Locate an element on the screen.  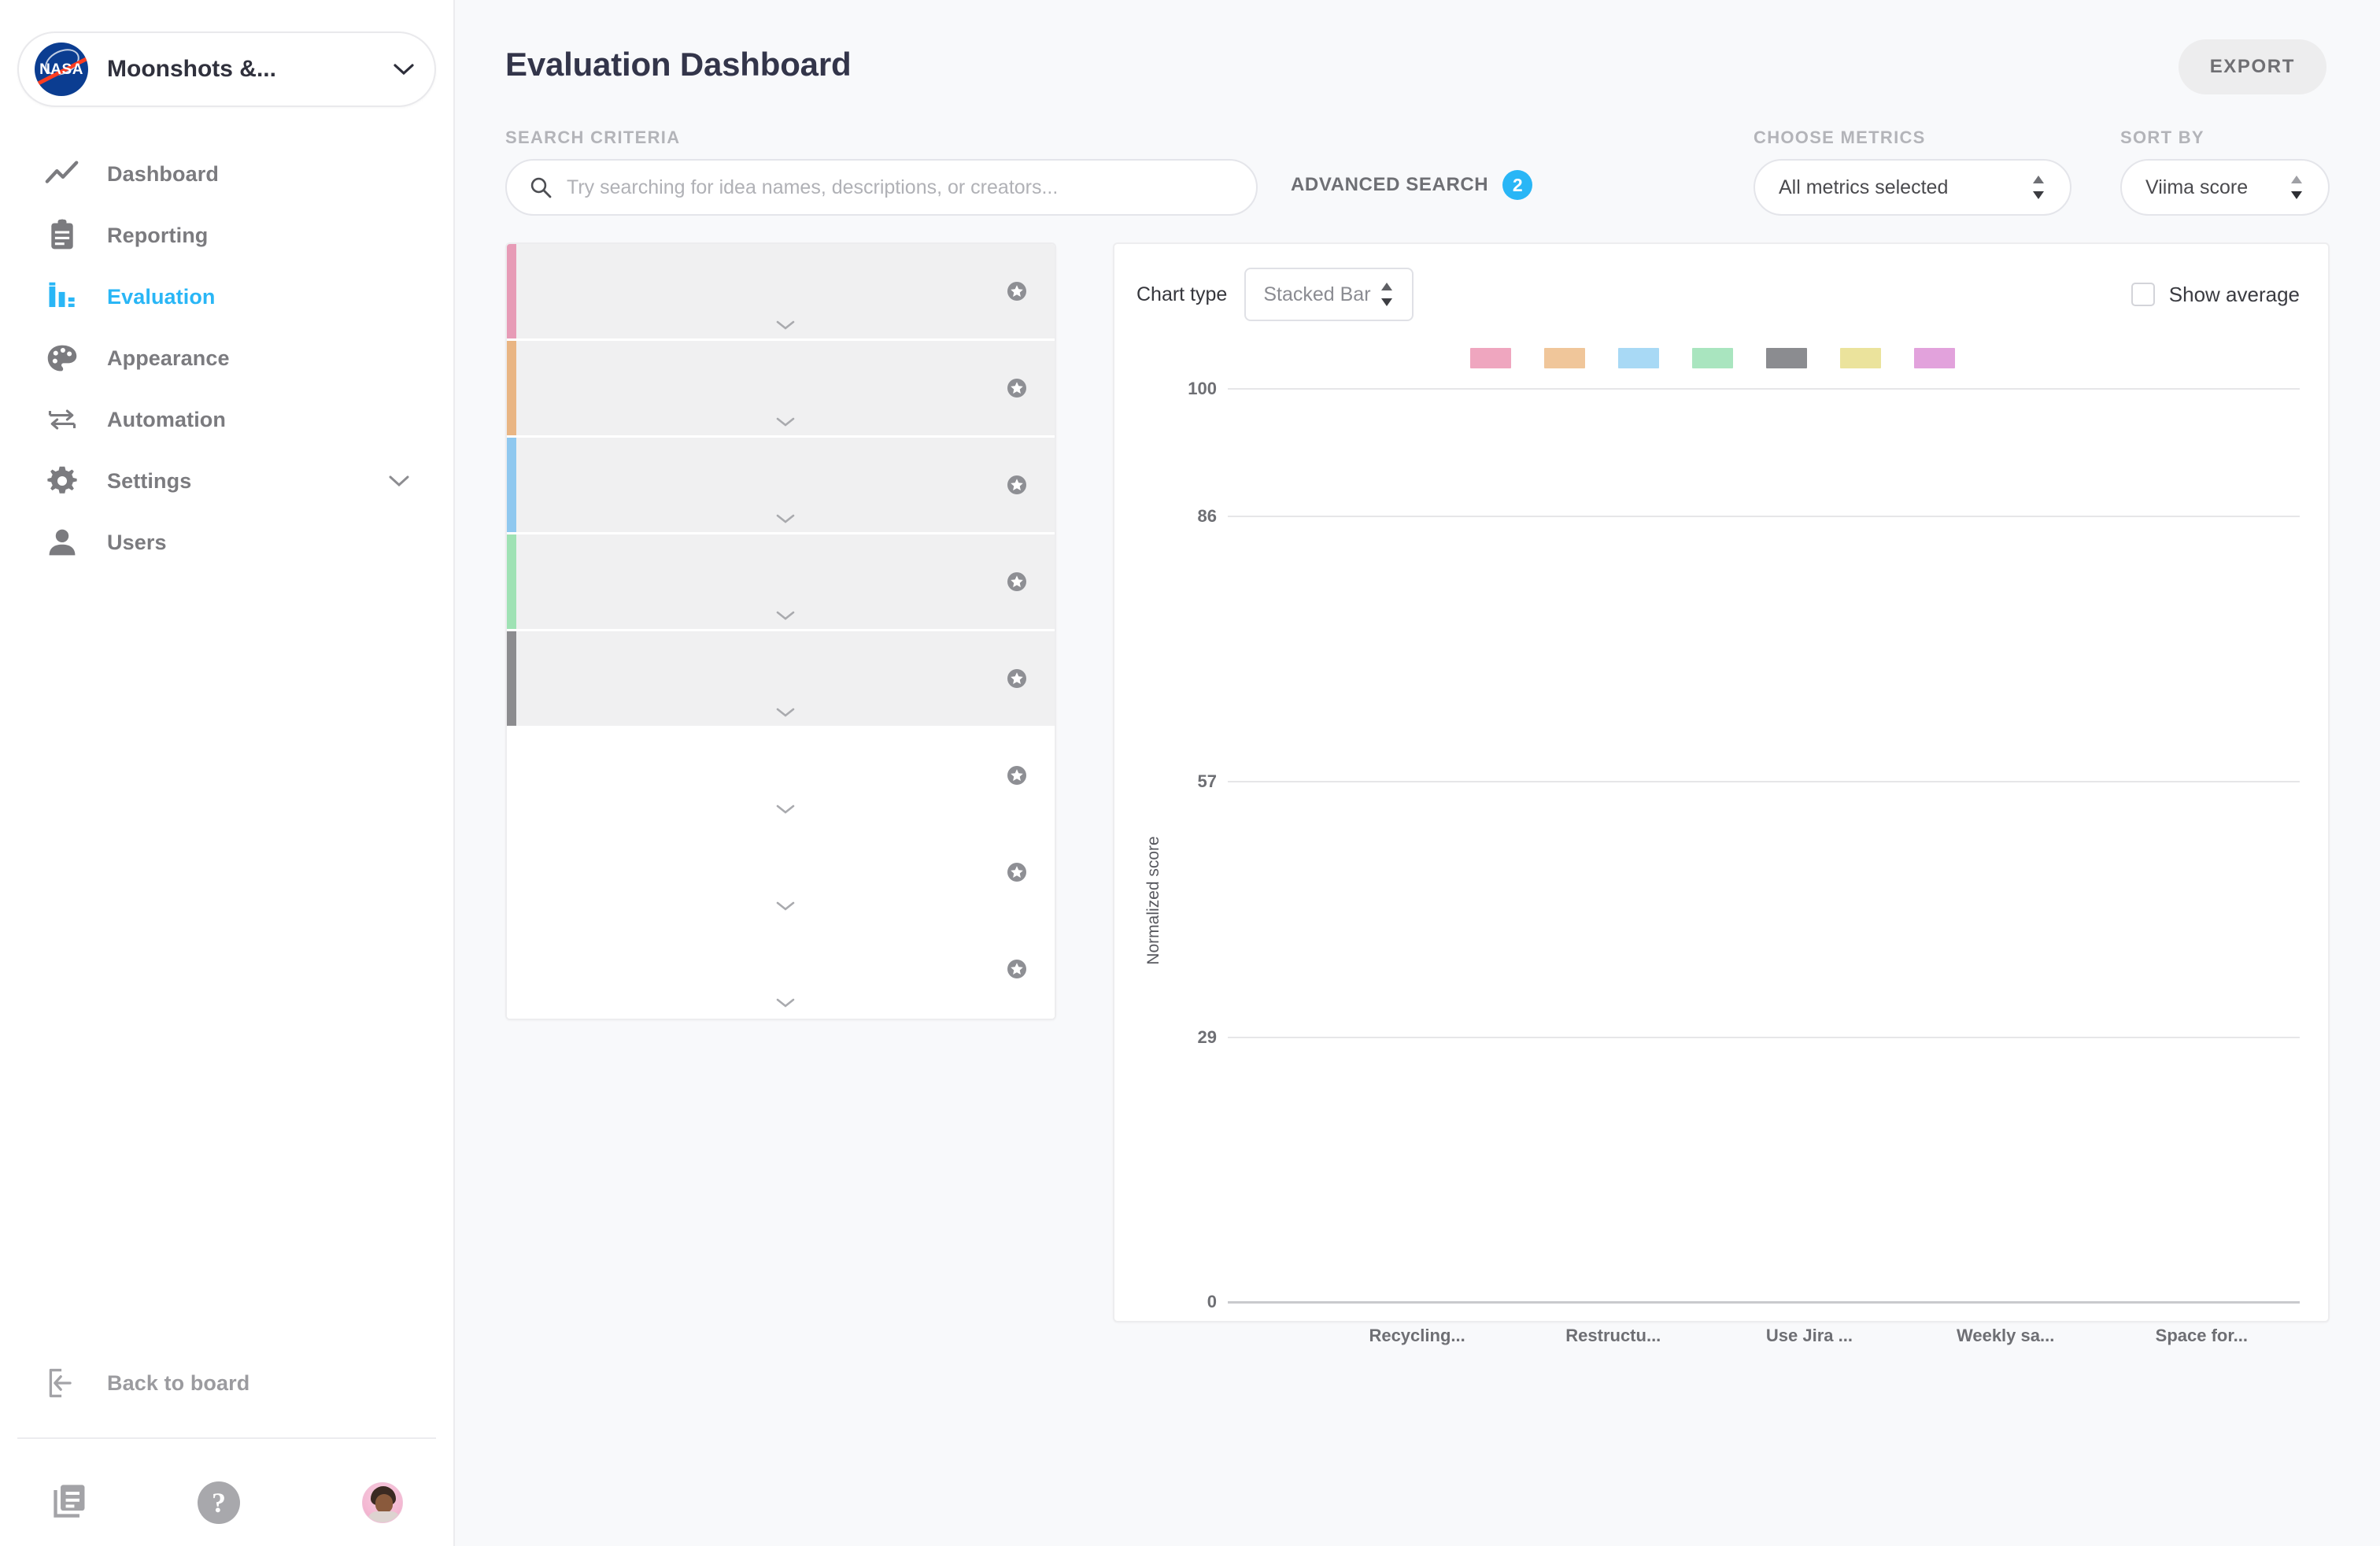
search-input is located at coordinates (900, 187).